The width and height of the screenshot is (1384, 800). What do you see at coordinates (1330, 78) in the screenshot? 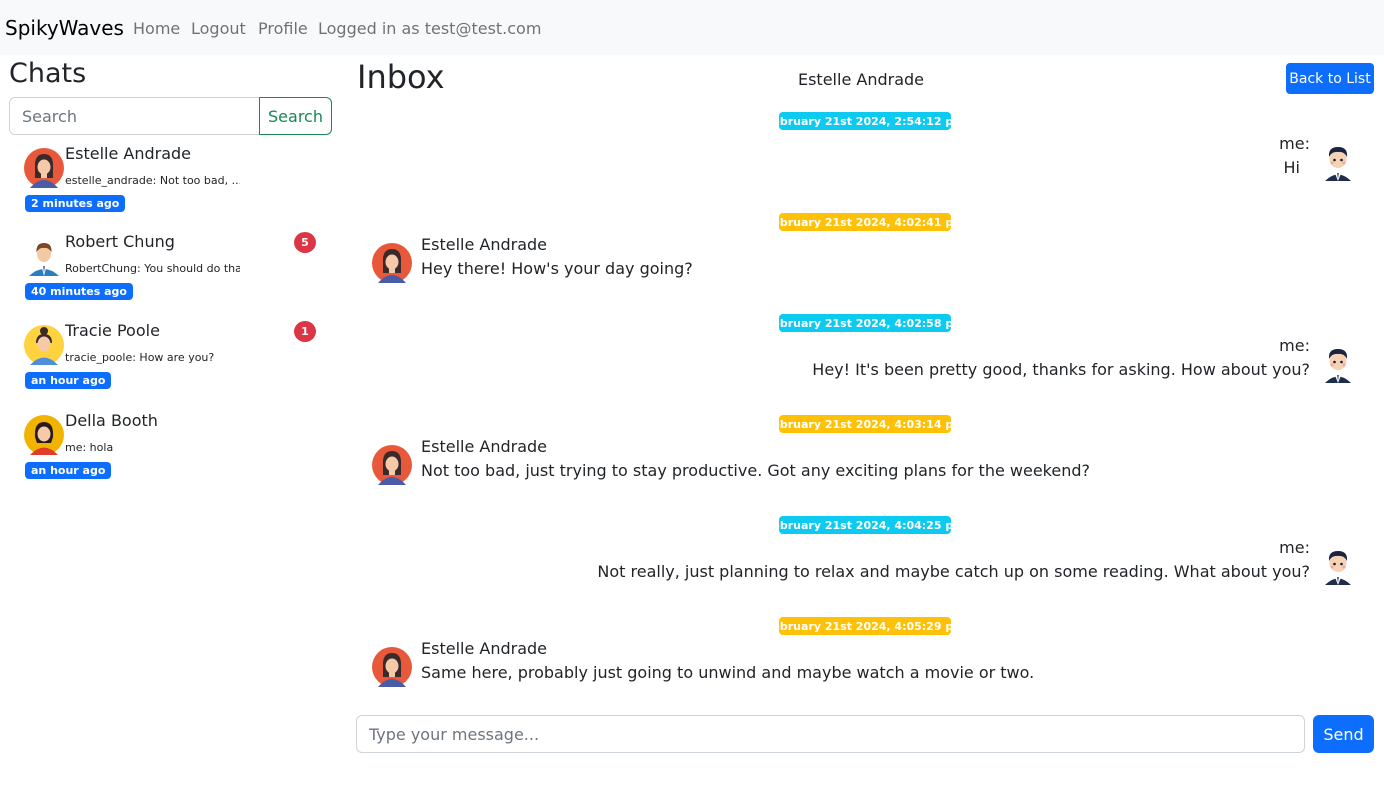
I see `back-to-list-button: Back to List` at bounding box center [1330, 78].